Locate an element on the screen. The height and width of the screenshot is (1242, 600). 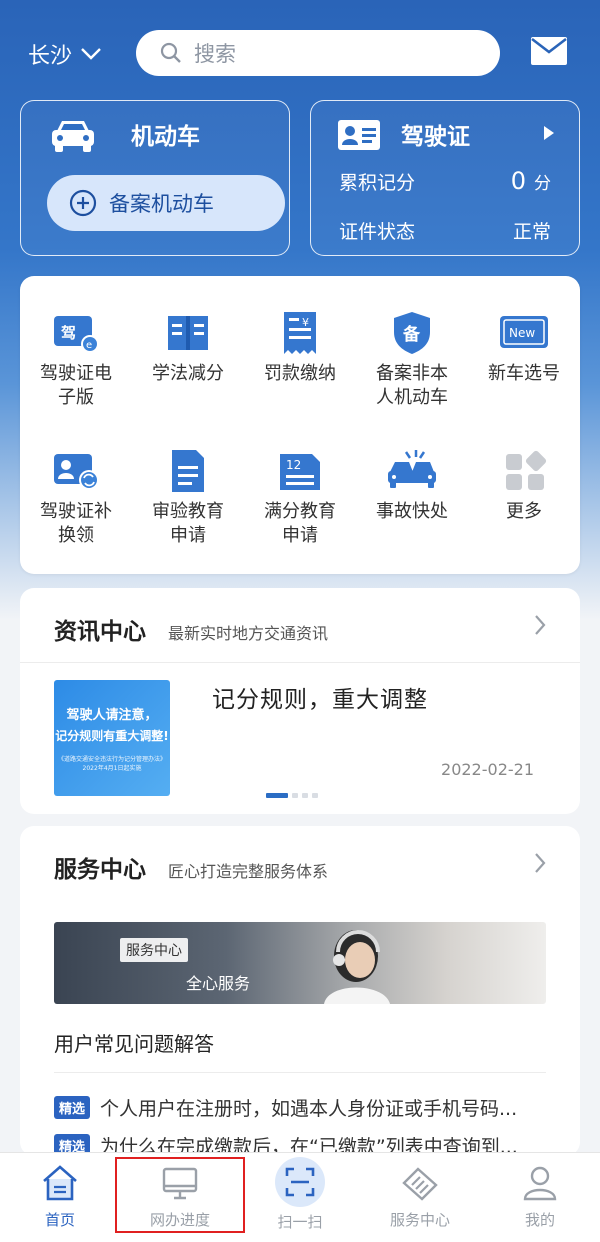
service-label: 新车选号 is located at coordinates (524, 373).